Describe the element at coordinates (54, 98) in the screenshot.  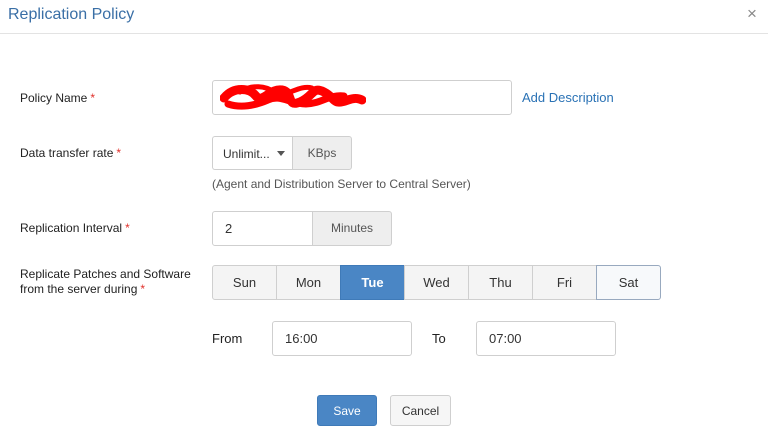
I see `policy-name-label-text: Policy Name` at that location.